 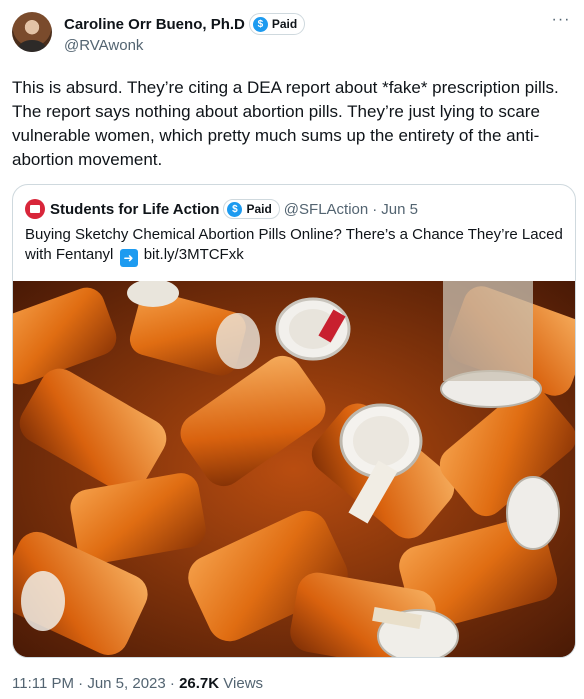 I want to click on author-name-row: Caroline Orr Bueno, Ph.D $ Paid, so click(x=185, y=24).